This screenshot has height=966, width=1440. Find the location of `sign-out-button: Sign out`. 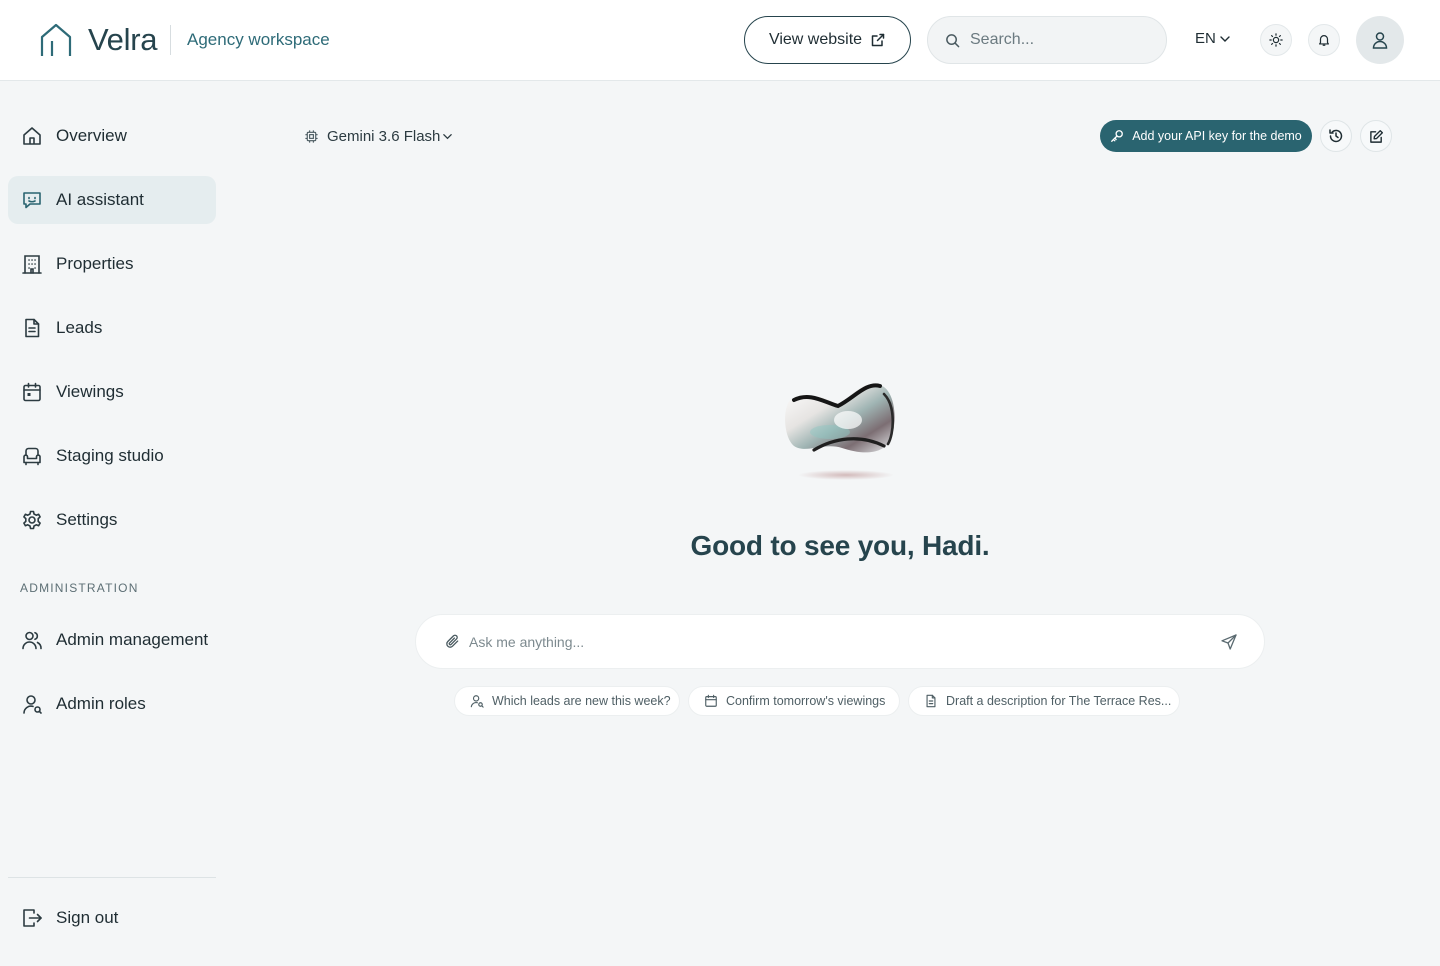

sign-out-button: Sign out is located at coordinates (112, 918).